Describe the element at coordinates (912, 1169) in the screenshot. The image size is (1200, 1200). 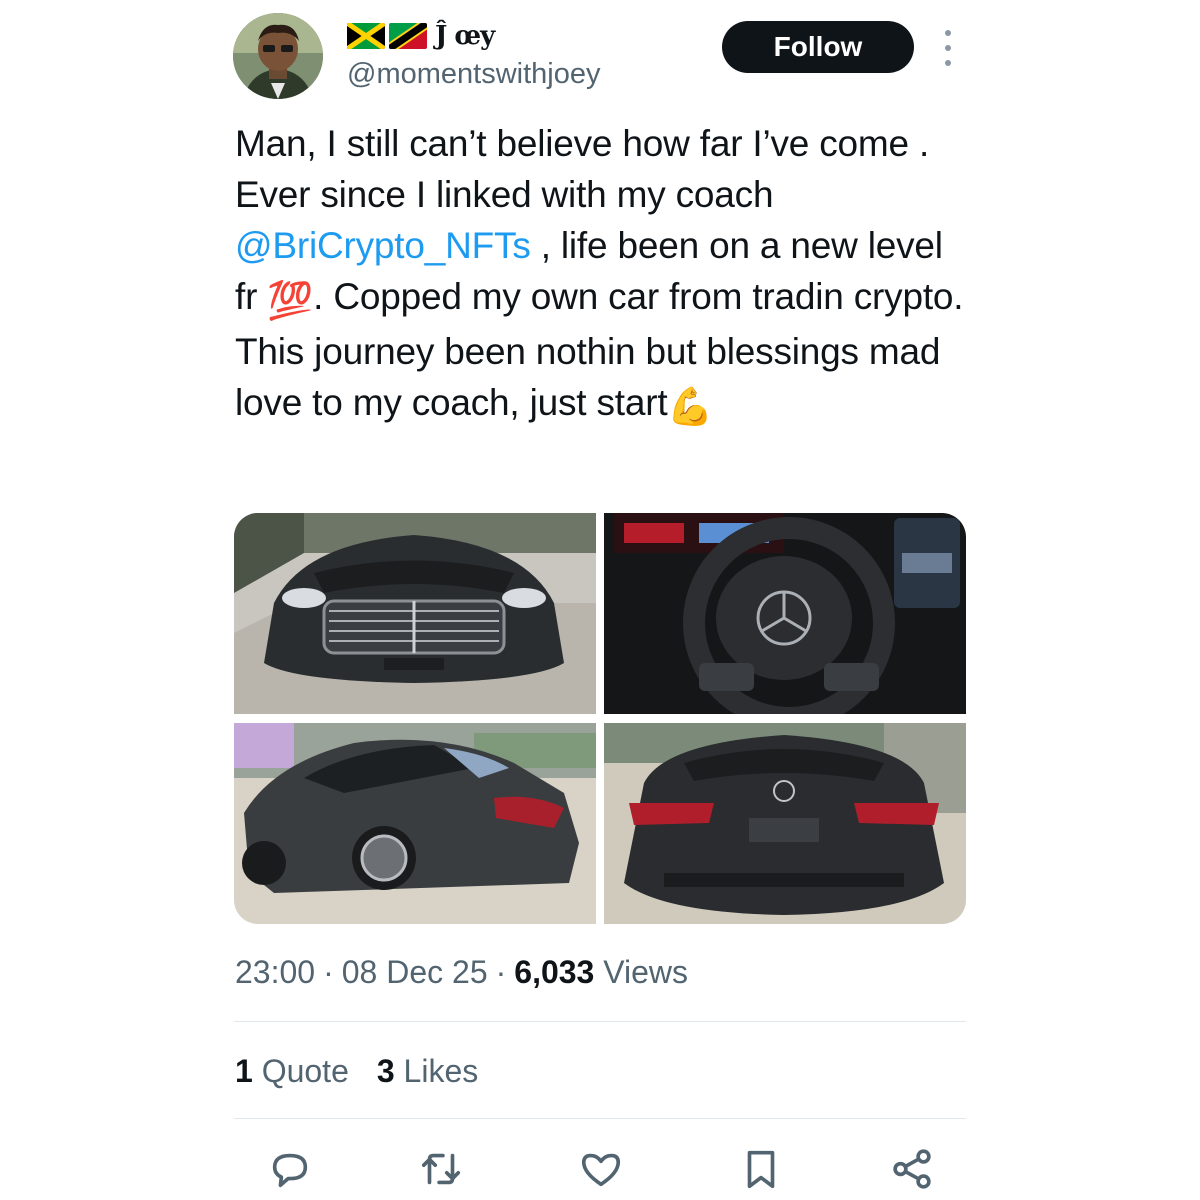
I see `share-icon` at that location.